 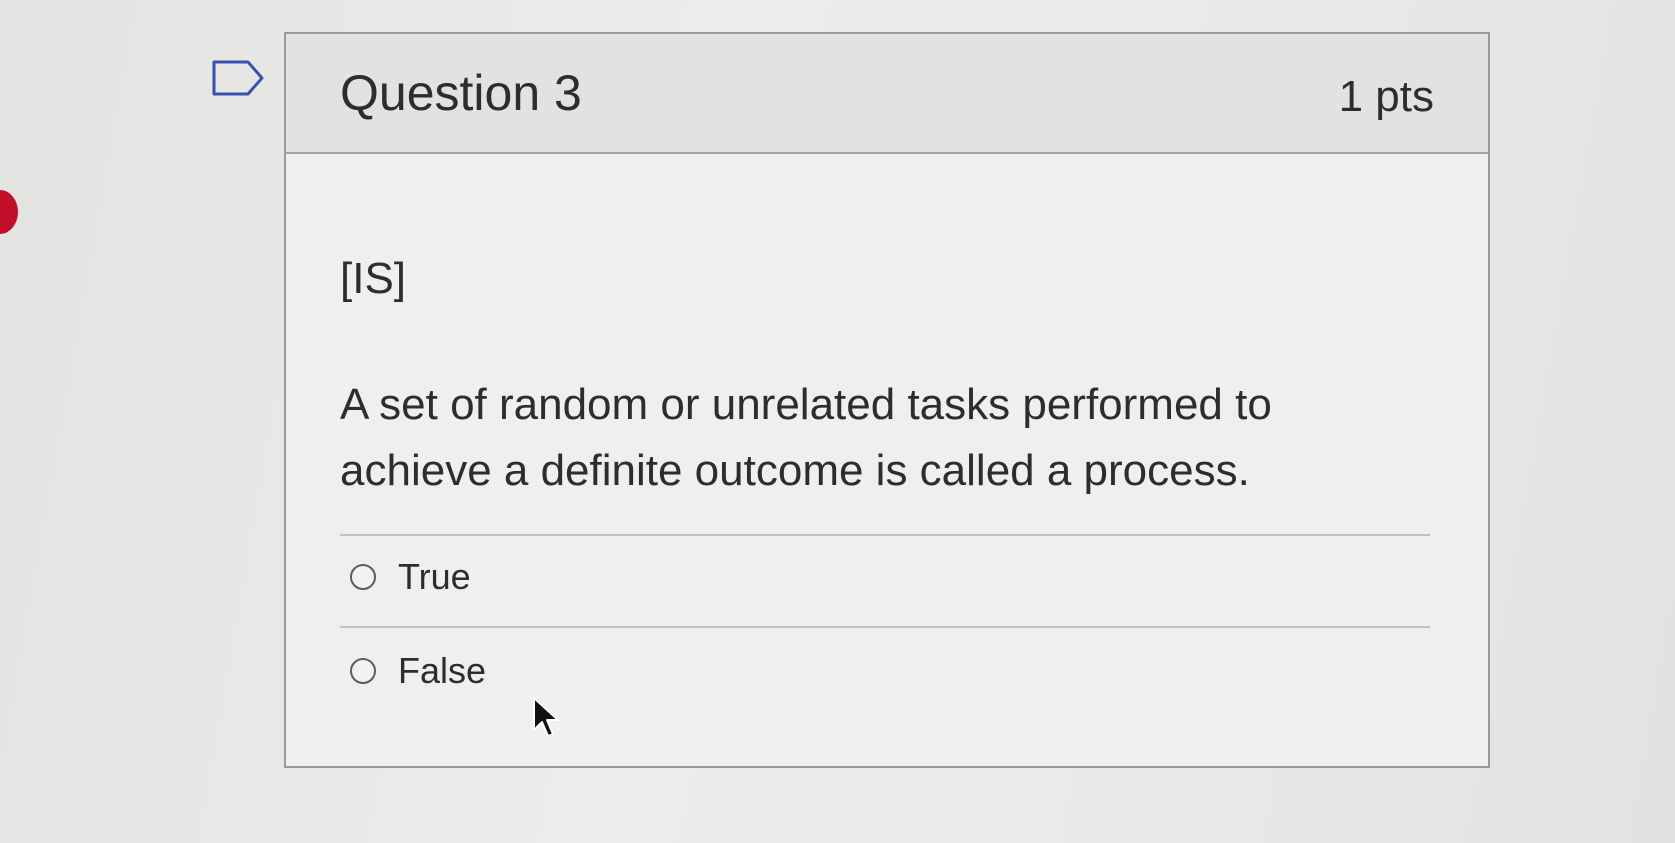 I want to click on answer-option-false: False, so click(x=418, y=671).